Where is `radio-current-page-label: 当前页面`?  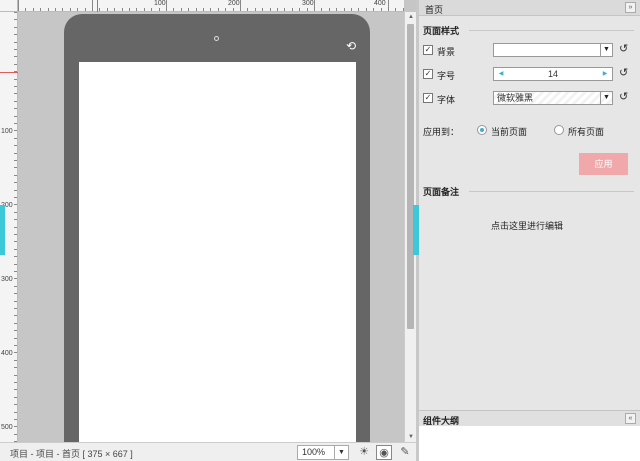 radio-current-page-label: 当前页面 is located at coordinates (509, 131).